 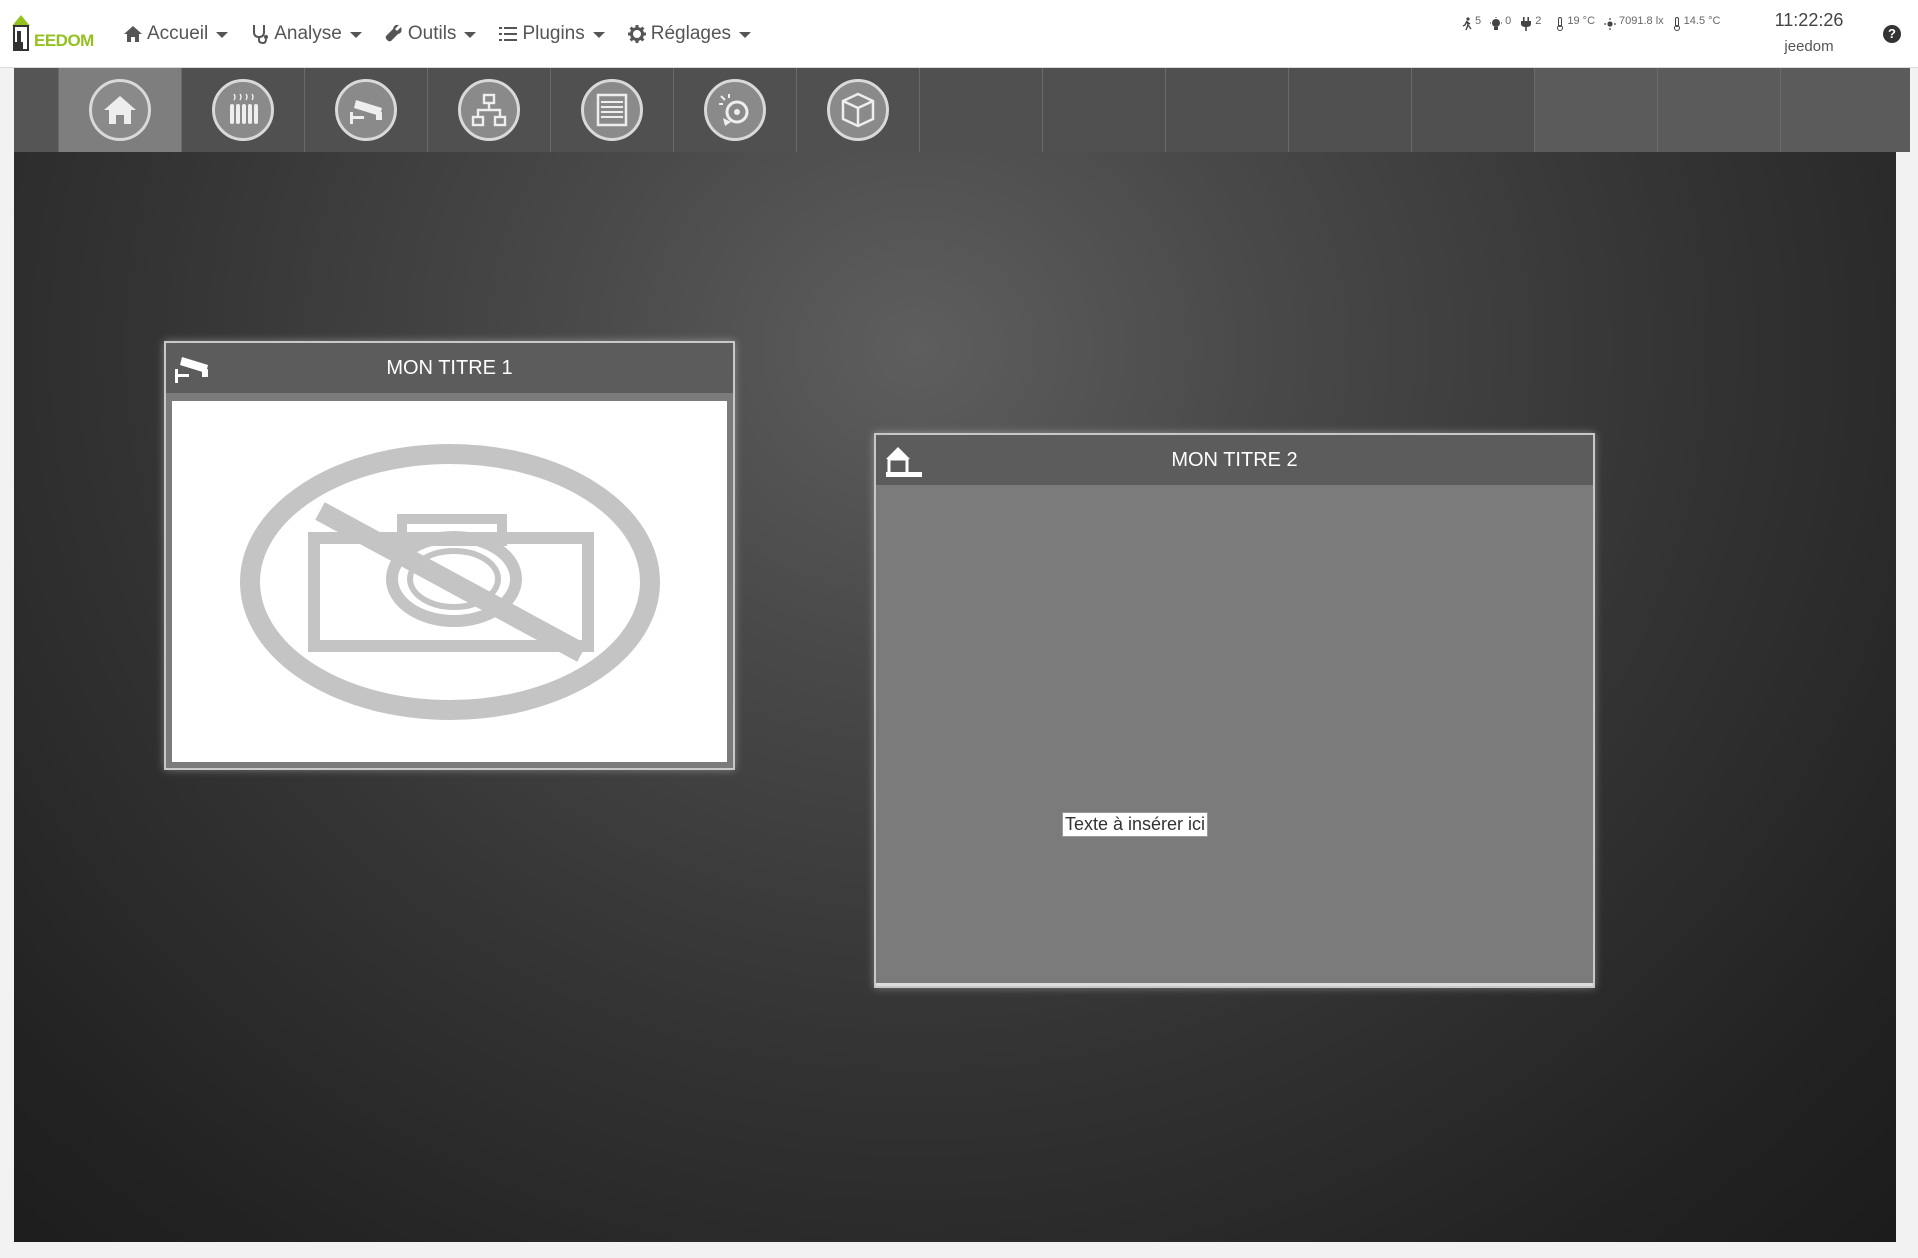 What do you see at coordinates (959, 1250) in the screenshot?
I see `page-bottom` at bounding box center [959, 1250].